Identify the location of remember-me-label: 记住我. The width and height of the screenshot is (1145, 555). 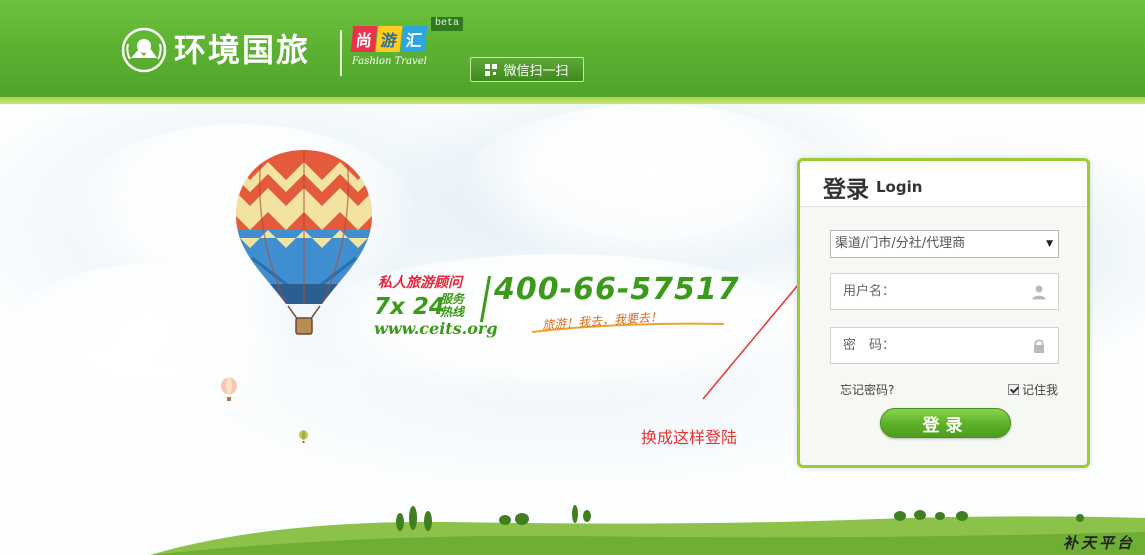
(1040, 390).